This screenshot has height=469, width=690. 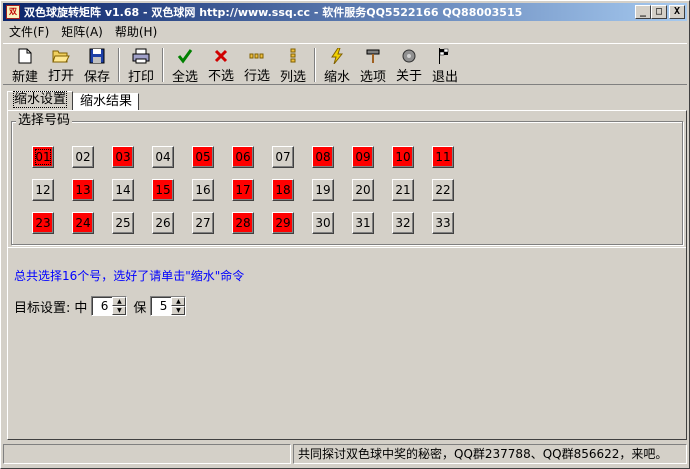 I want to click on number-button-20: 20, so click(x=363, y=190).